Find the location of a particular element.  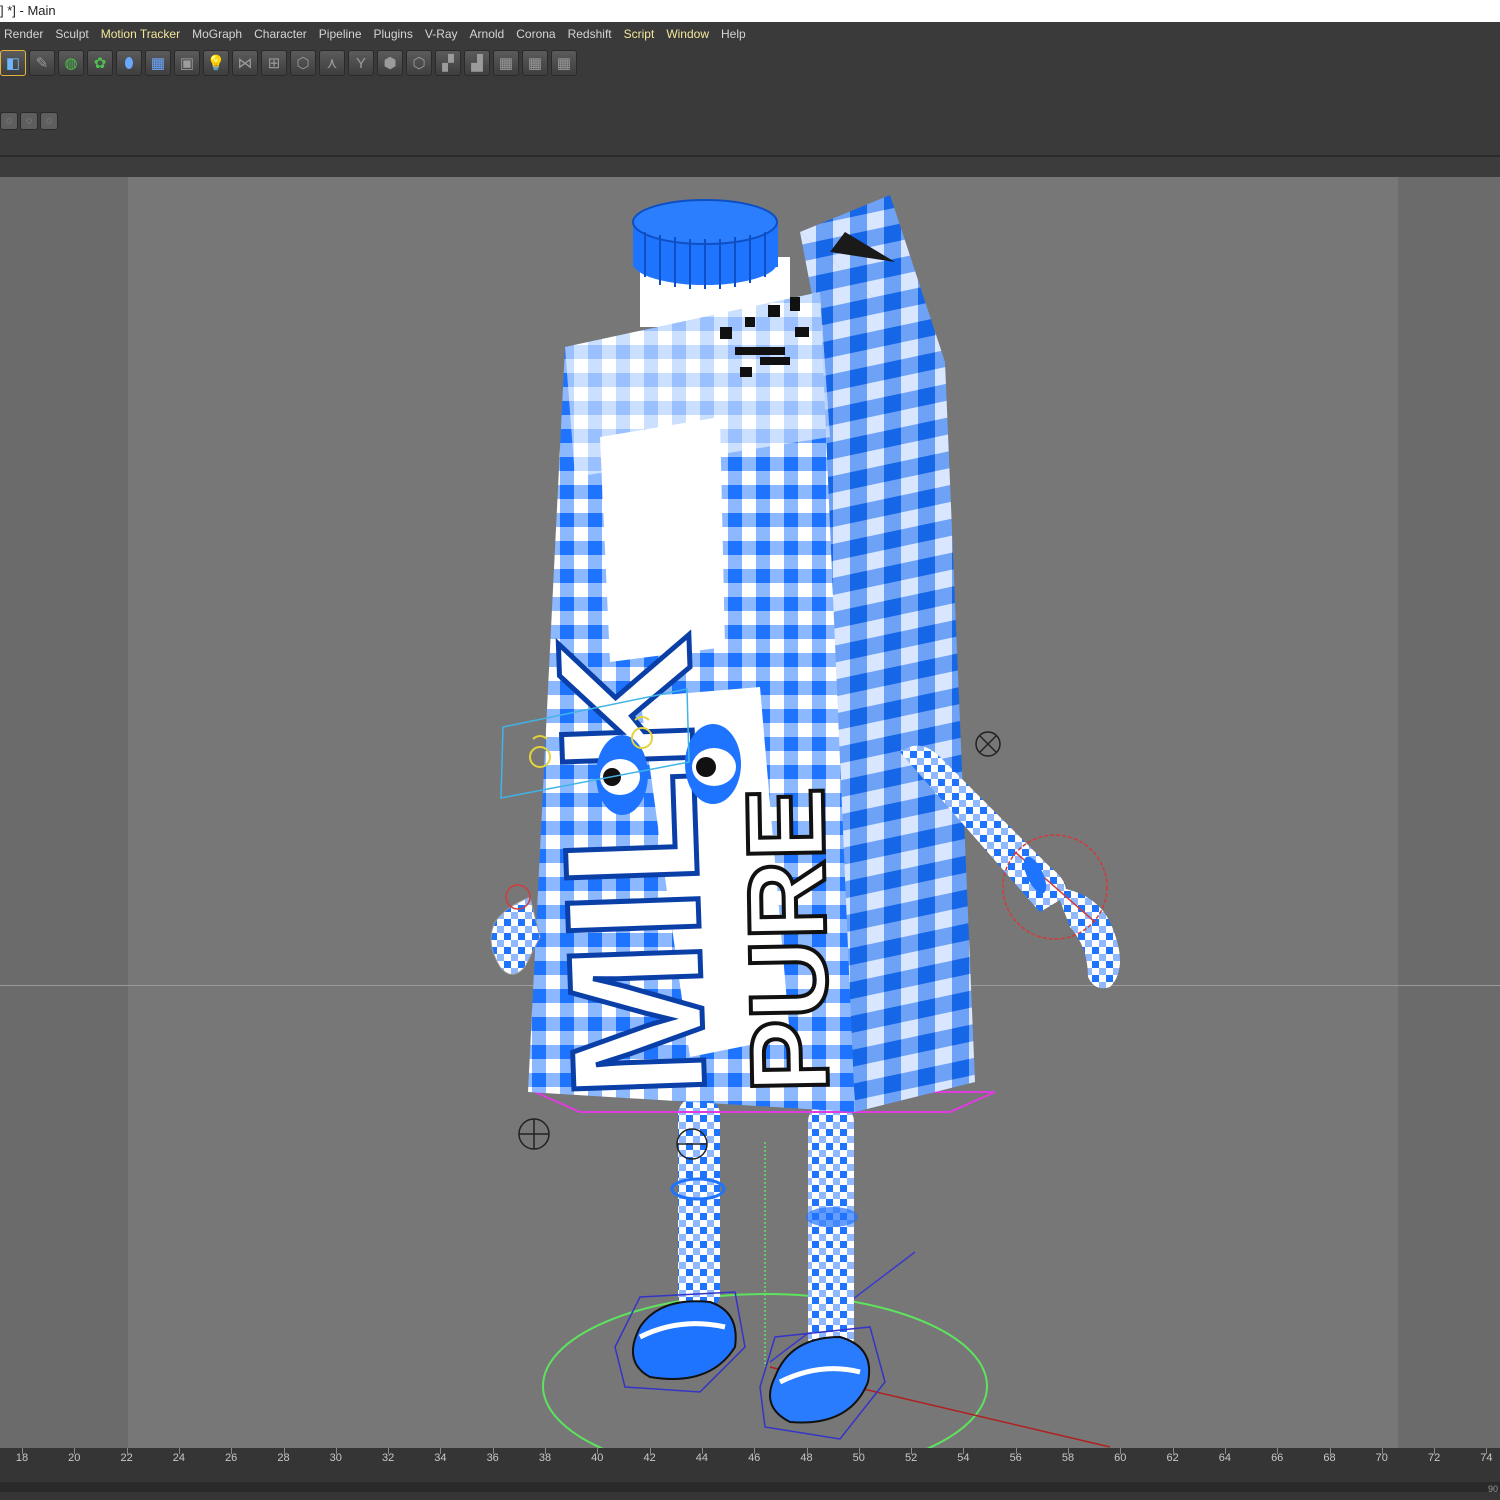

timeline-tick-label: 58 is located at coordinates (1068, 1458).